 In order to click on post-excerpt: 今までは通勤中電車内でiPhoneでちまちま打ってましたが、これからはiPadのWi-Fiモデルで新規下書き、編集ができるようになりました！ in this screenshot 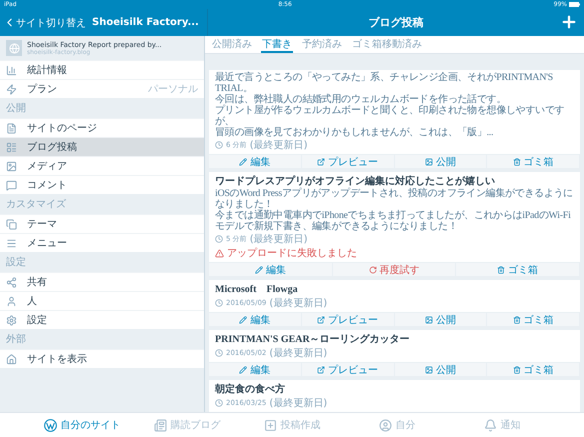, I will do `click(393, 221)`.